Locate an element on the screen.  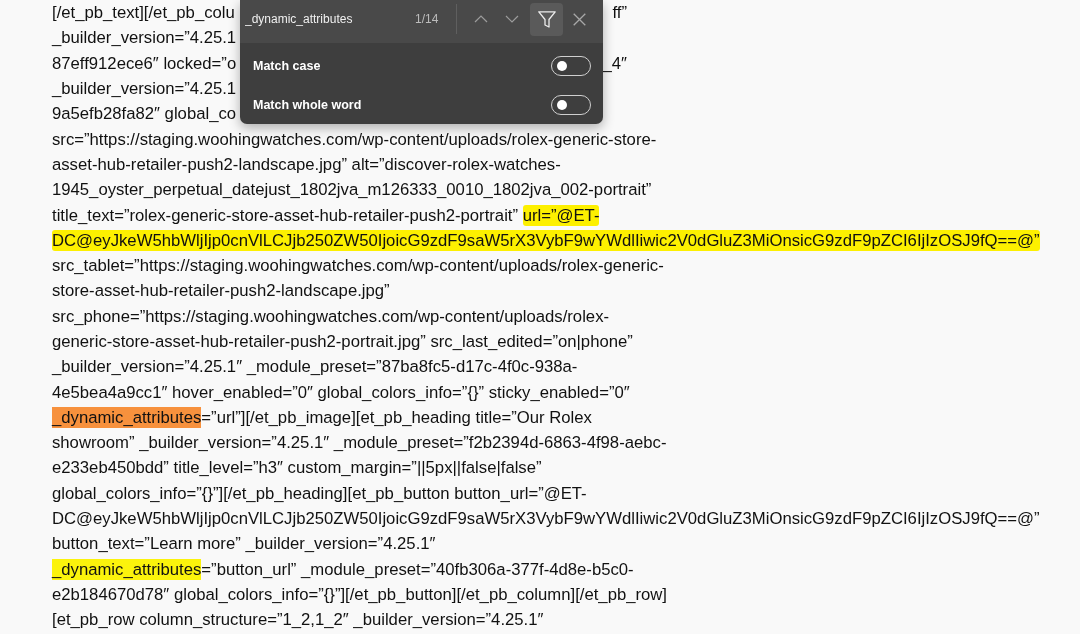
code-text: 87eff912ece6″ locked=”o is located at coordinates (144, 63).